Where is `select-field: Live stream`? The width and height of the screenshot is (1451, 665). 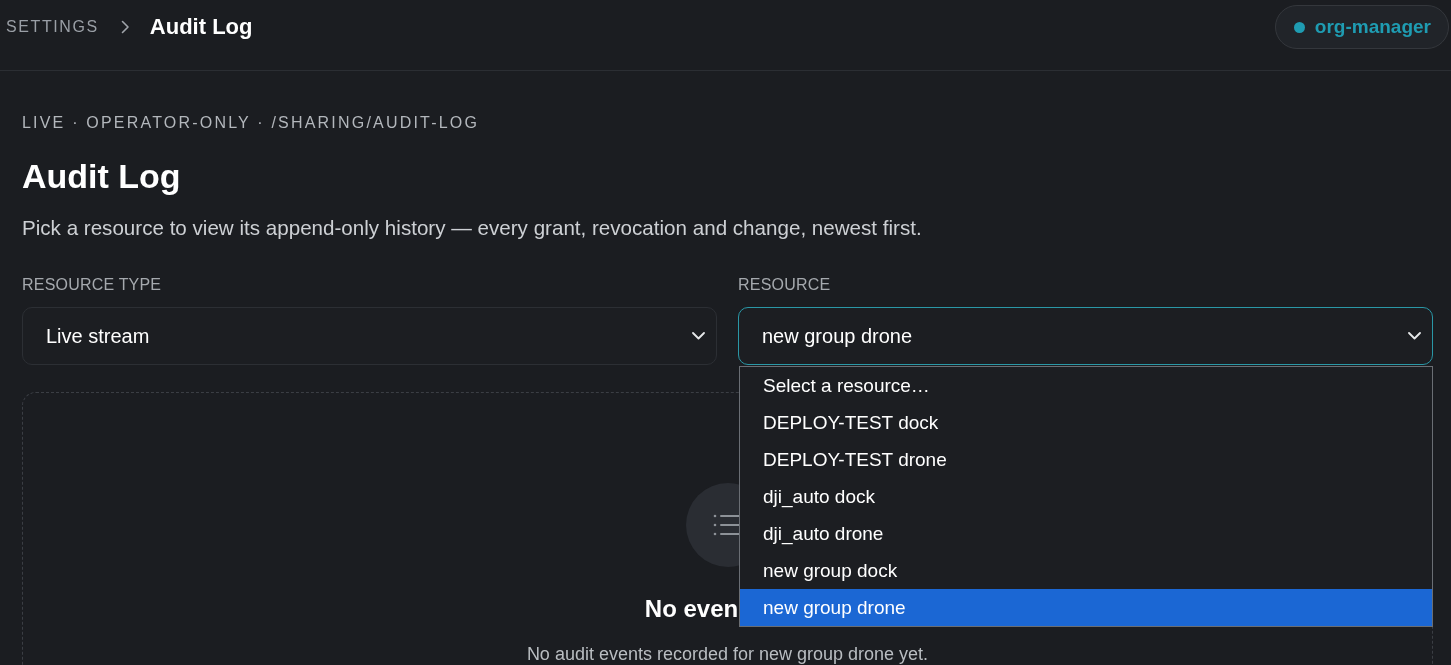 select-field: Live stream is located at coordinates (369, 336).